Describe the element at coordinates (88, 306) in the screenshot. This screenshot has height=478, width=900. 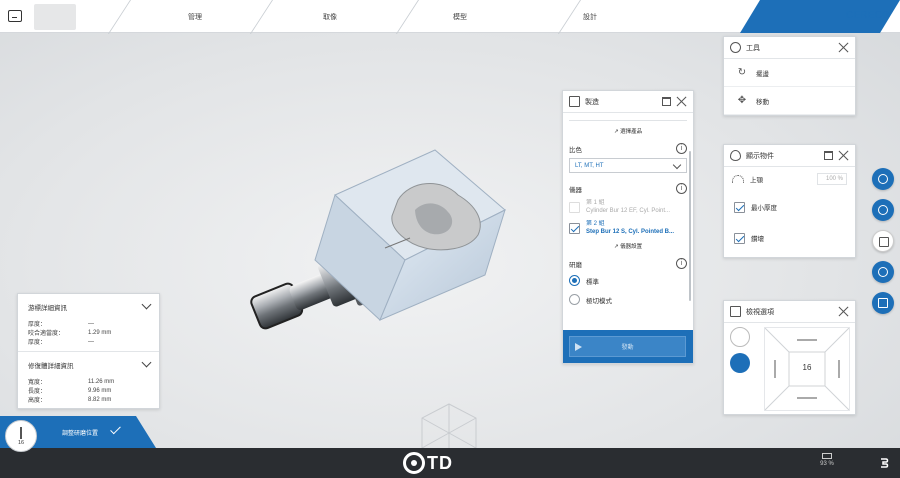
I see `cursor-details-header: 游標詳細資訊` at that location.